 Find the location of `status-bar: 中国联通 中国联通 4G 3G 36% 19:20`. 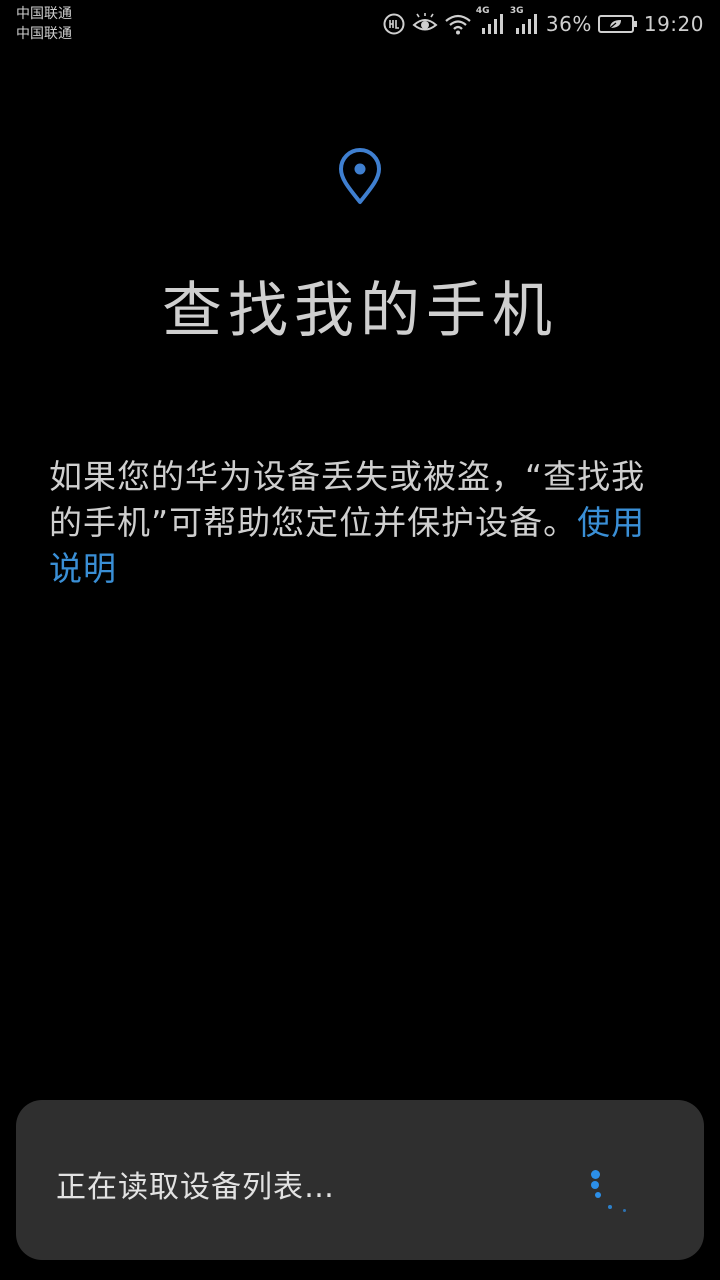

status-bar: 中国联通 中国联通 4G 3G 36% 19:20 is located at coordinates (360, 24).